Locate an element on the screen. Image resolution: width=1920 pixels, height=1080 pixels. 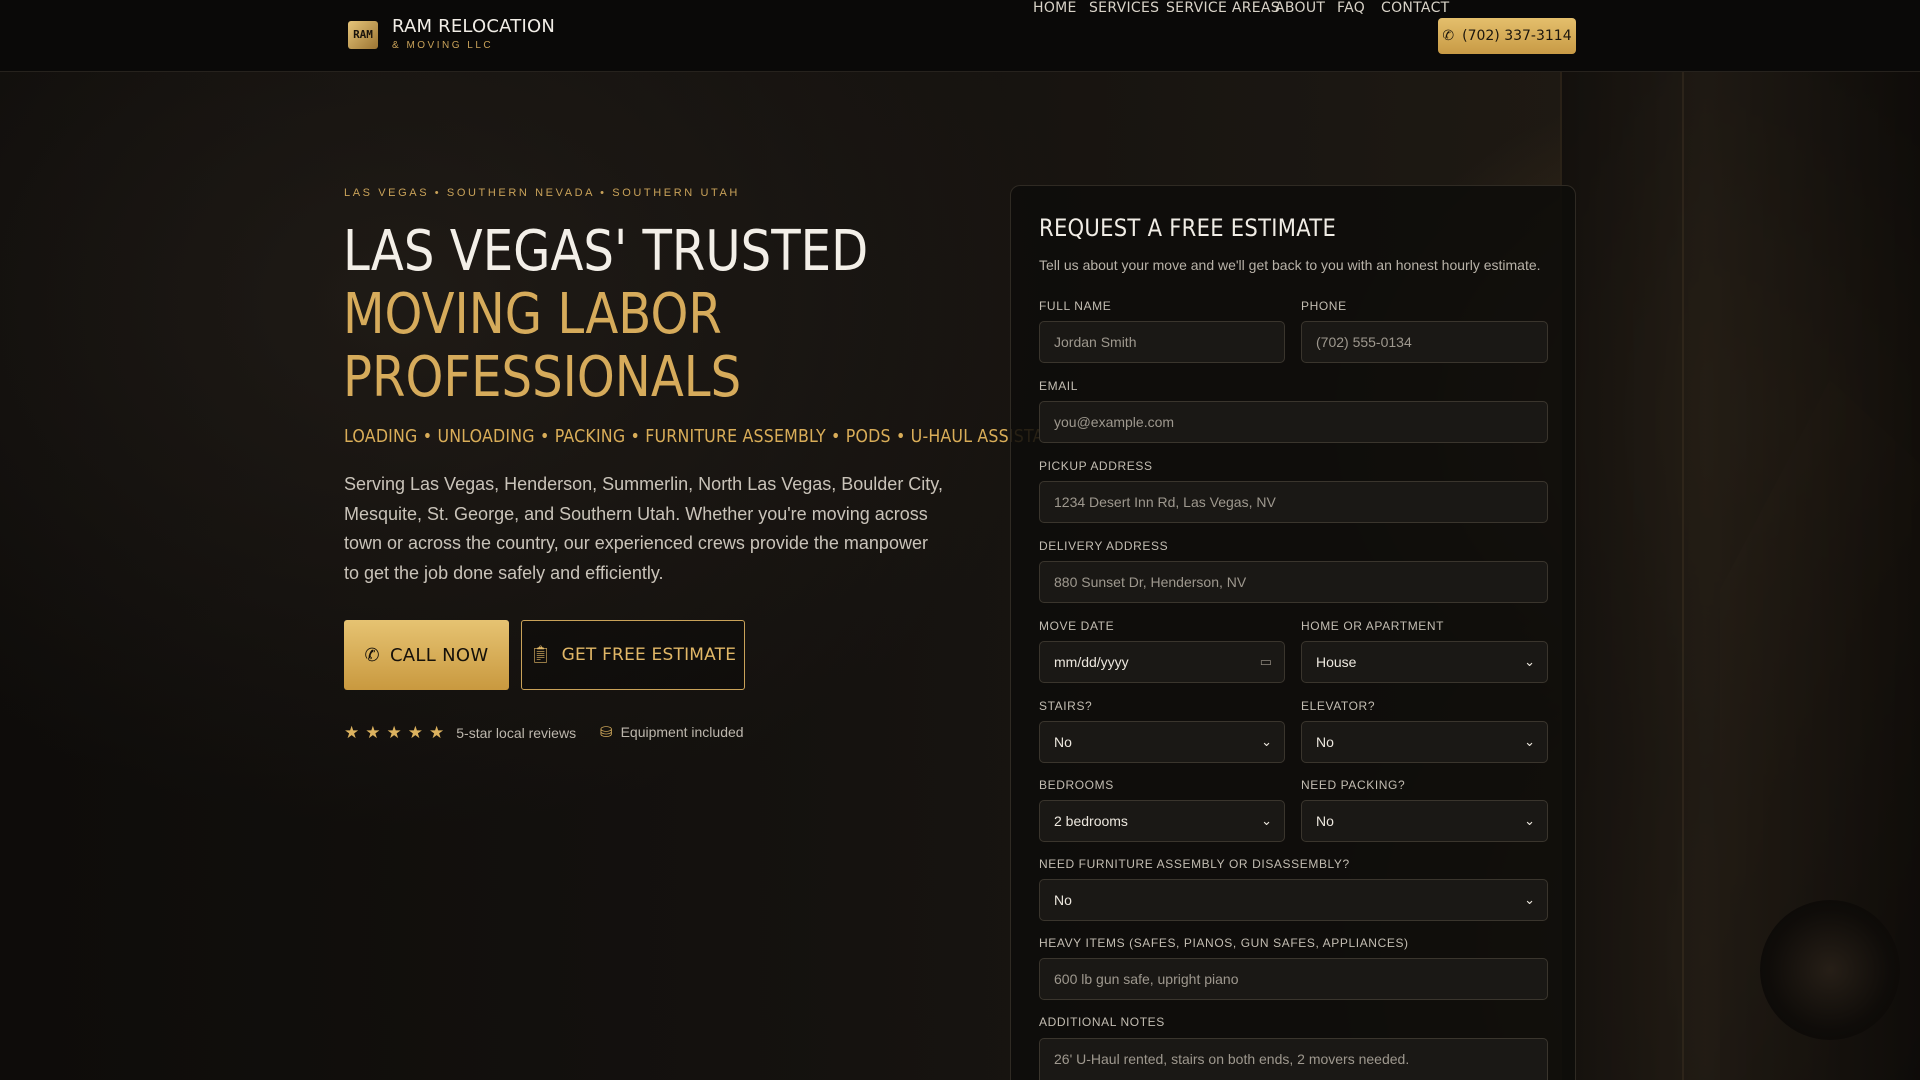
elevator-select: No ⌄ is located at coordinates (1424, 742).